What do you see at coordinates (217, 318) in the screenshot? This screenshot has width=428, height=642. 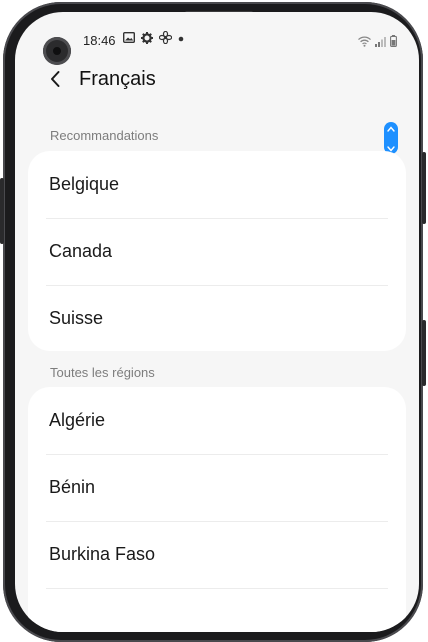 I see `list-item: Suisse` at bounding box center [217, 318].